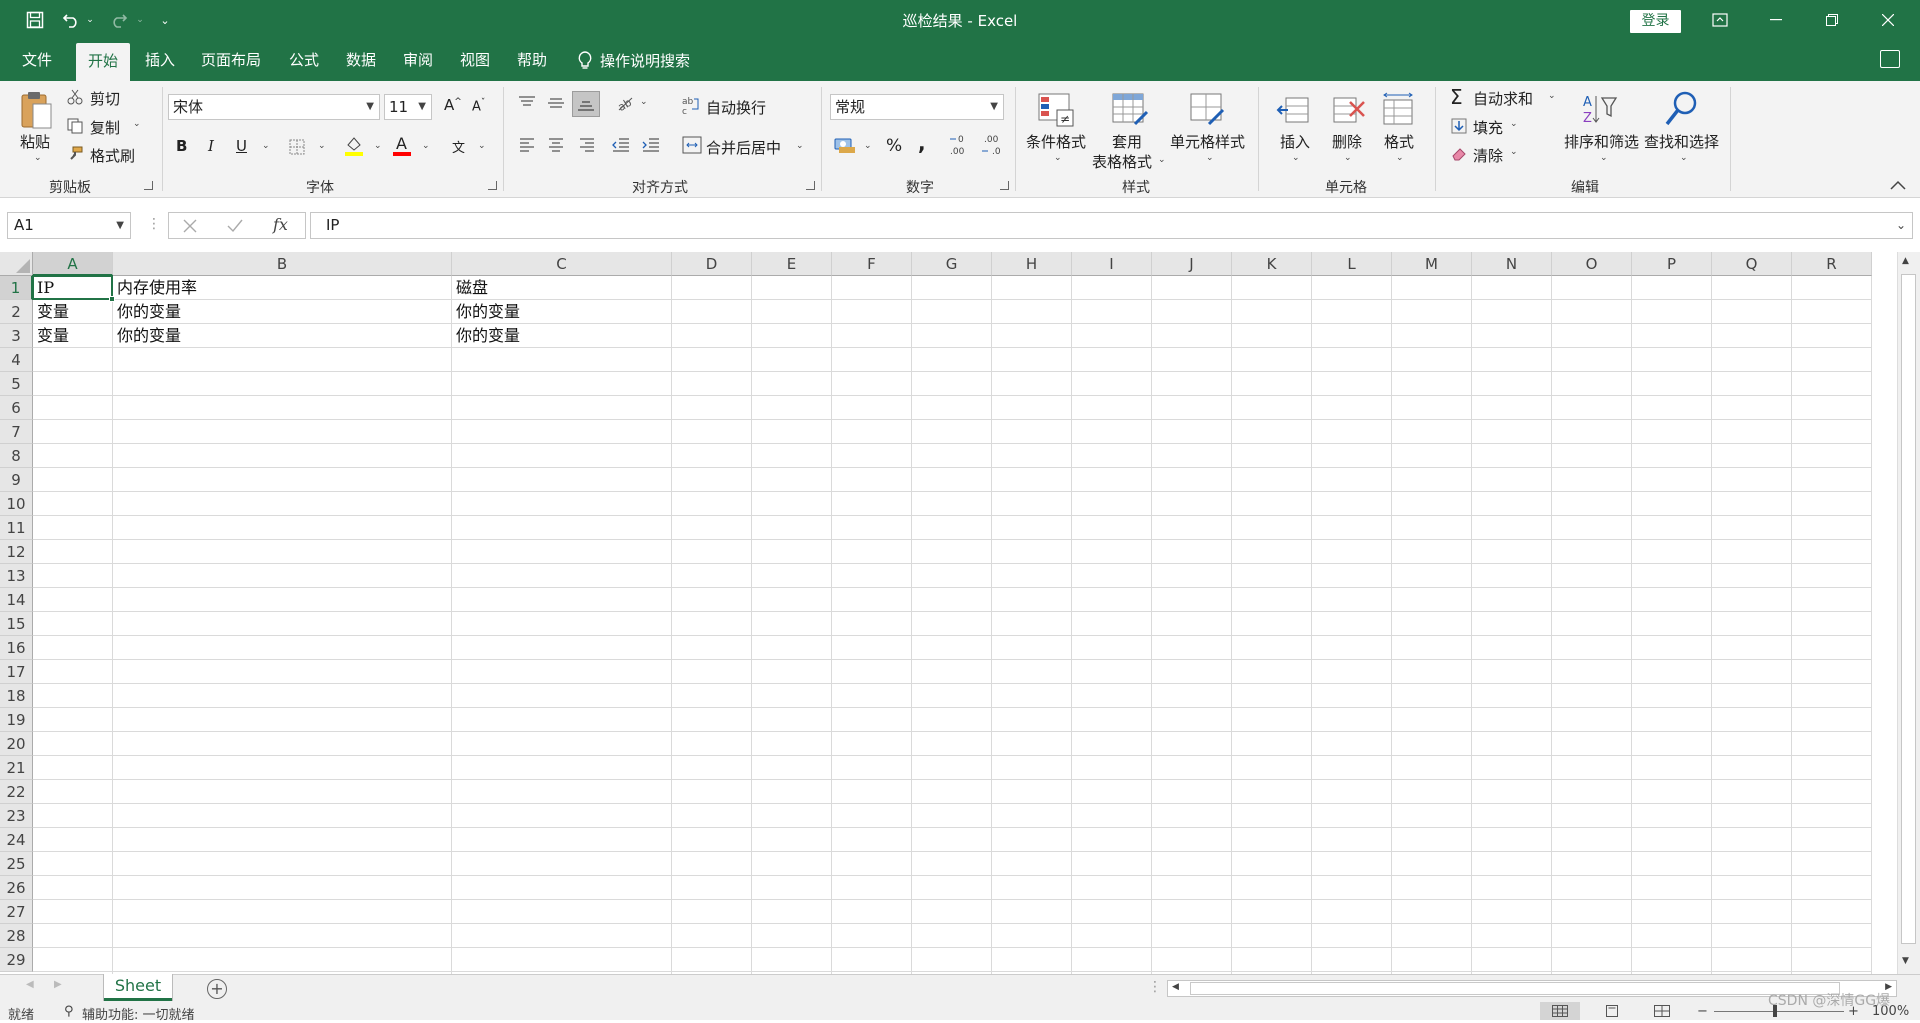 The height and width of the screenshot is (1023, 1920). What do you see at coordinates (651, 145) in the screenshot?
I see `increase-indent-icon` at bounding box center [651, 145].